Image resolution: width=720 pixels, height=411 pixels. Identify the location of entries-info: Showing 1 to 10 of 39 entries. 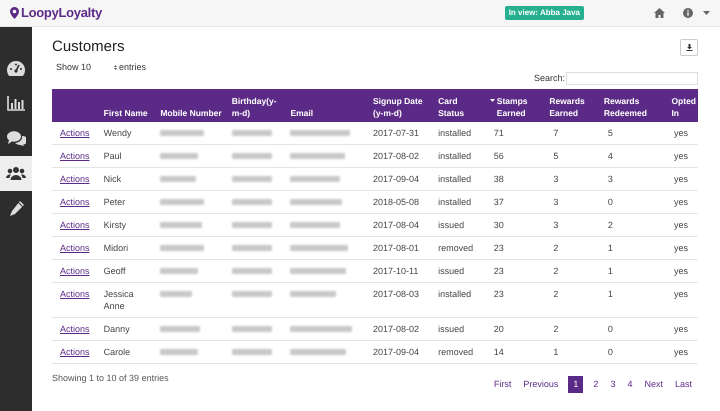
(110, 378).